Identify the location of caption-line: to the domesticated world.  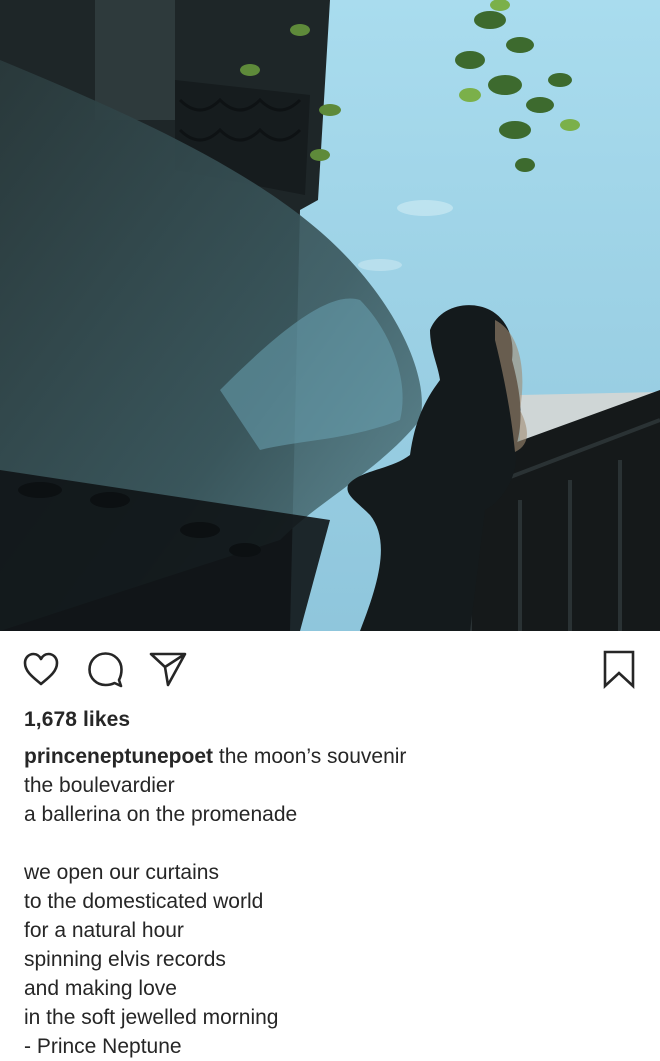
(144, 901).